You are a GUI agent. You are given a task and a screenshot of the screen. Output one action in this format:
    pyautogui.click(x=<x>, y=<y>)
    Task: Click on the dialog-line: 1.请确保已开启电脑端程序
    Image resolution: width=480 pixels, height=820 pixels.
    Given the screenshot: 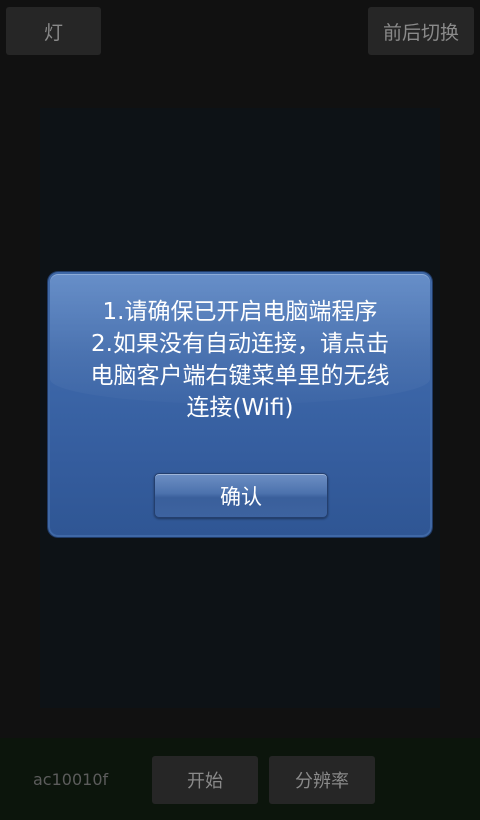 What is the action you would take?
    pyautogui.click(x=240, y=312)
    